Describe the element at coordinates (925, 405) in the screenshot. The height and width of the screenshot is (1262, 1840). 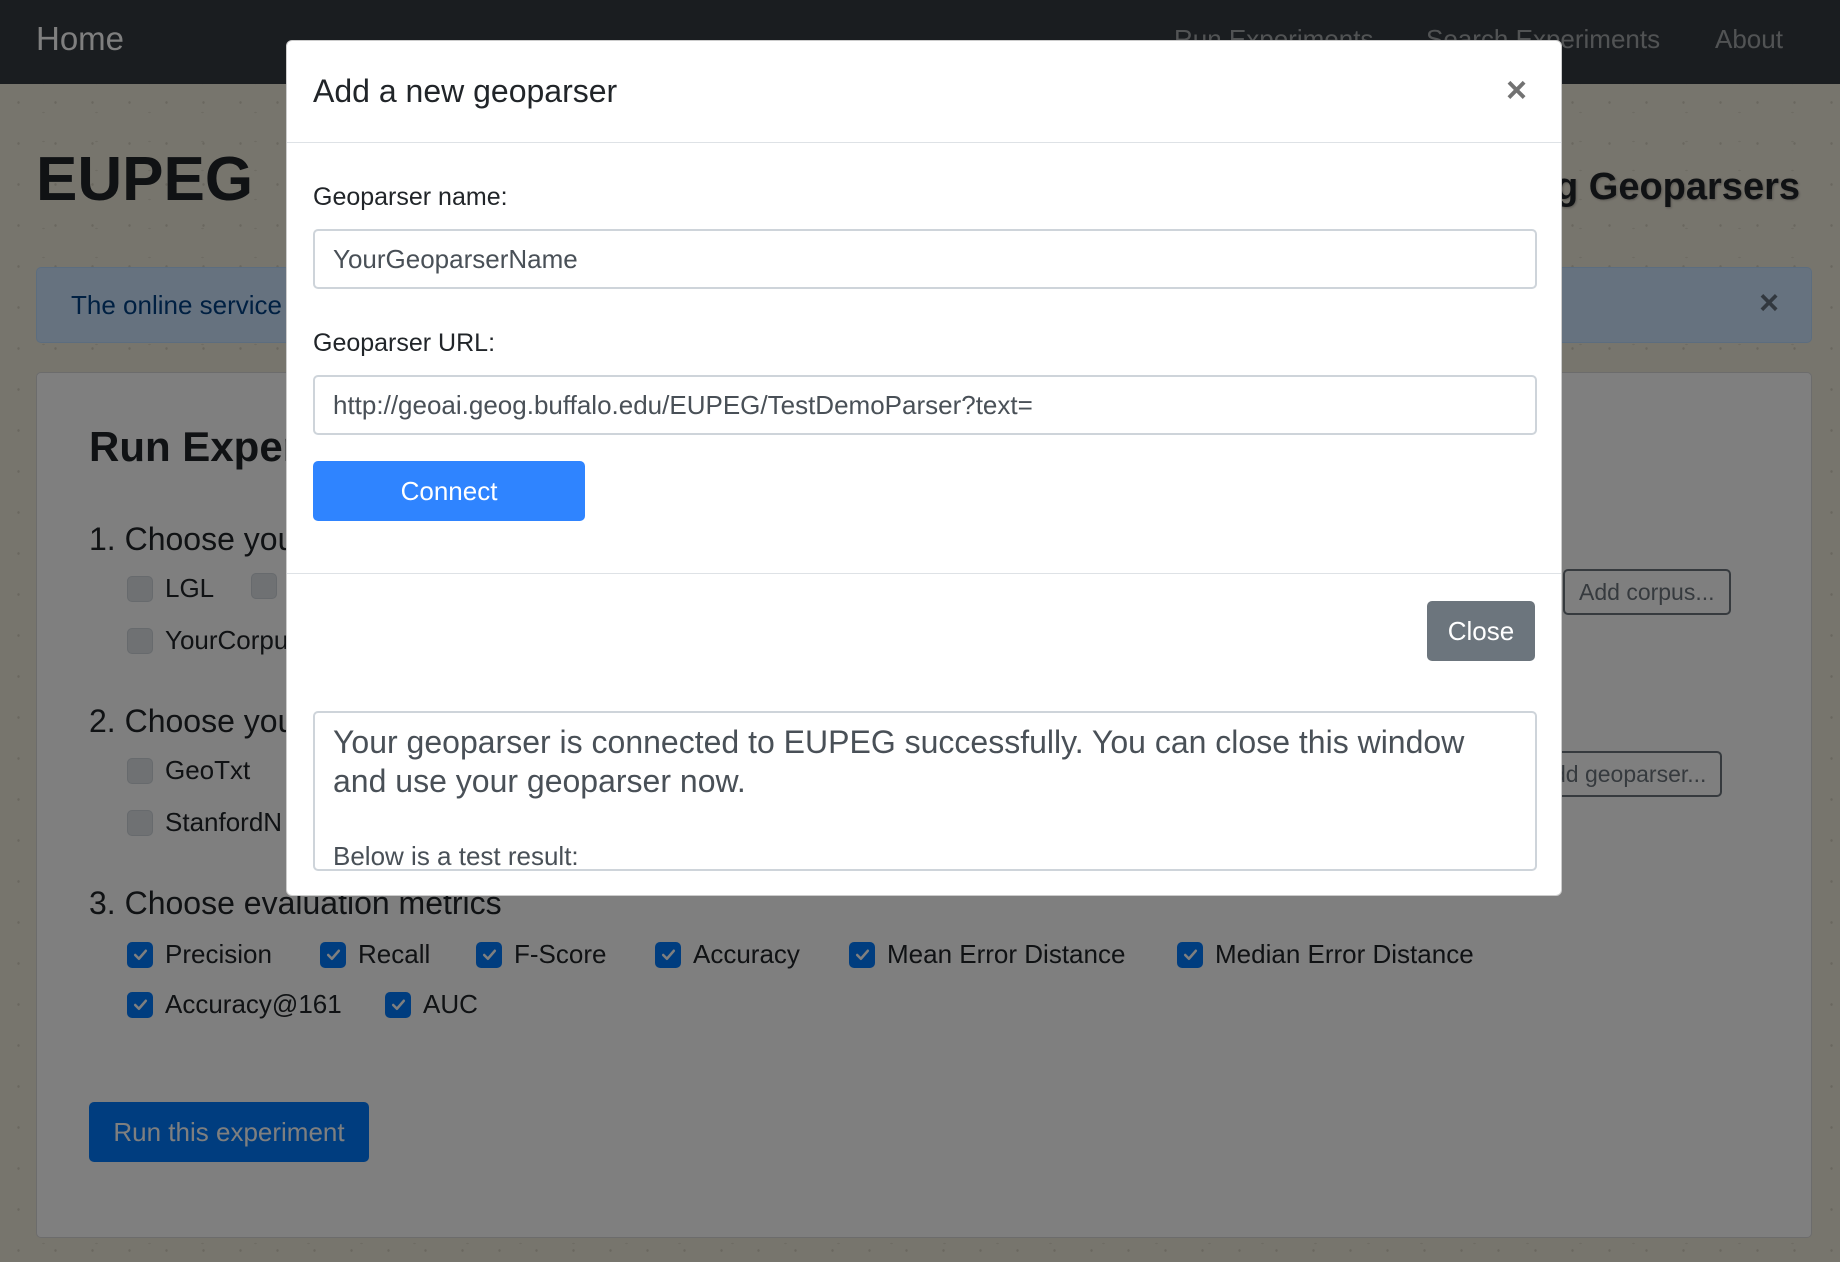
I see `geoparser-url-input` at that location.